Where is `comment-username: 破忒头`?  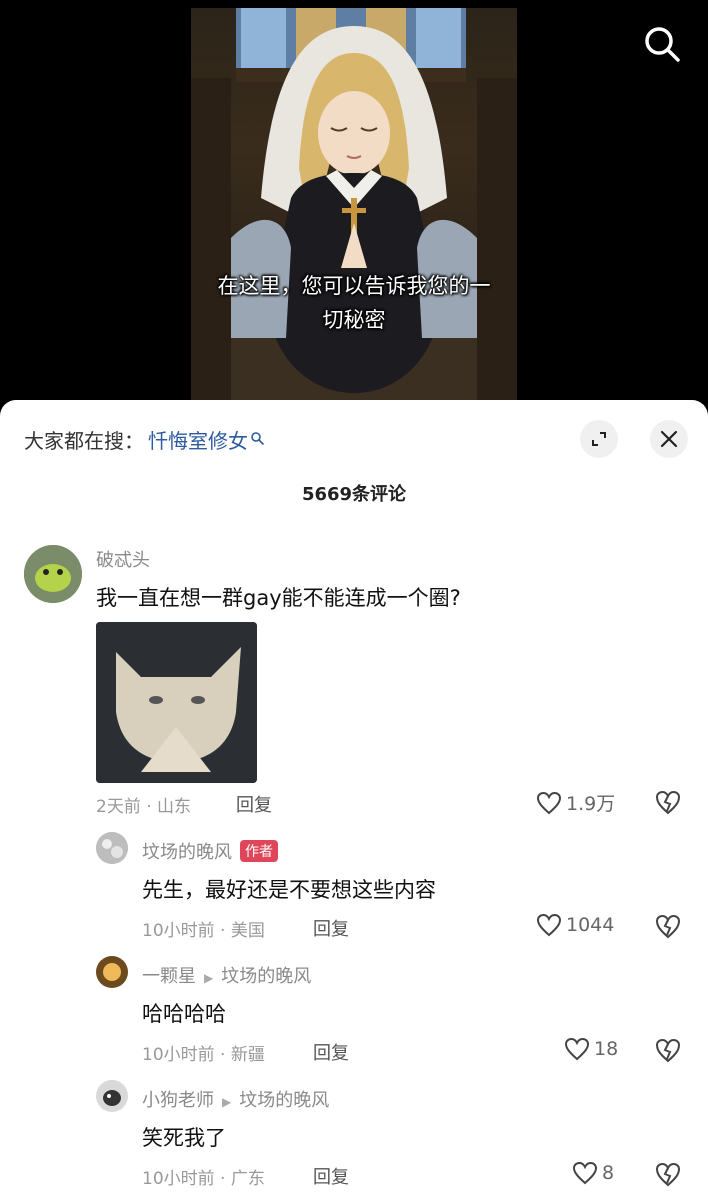
comment-username: 破忒头 is located at coordinates (123, 559).